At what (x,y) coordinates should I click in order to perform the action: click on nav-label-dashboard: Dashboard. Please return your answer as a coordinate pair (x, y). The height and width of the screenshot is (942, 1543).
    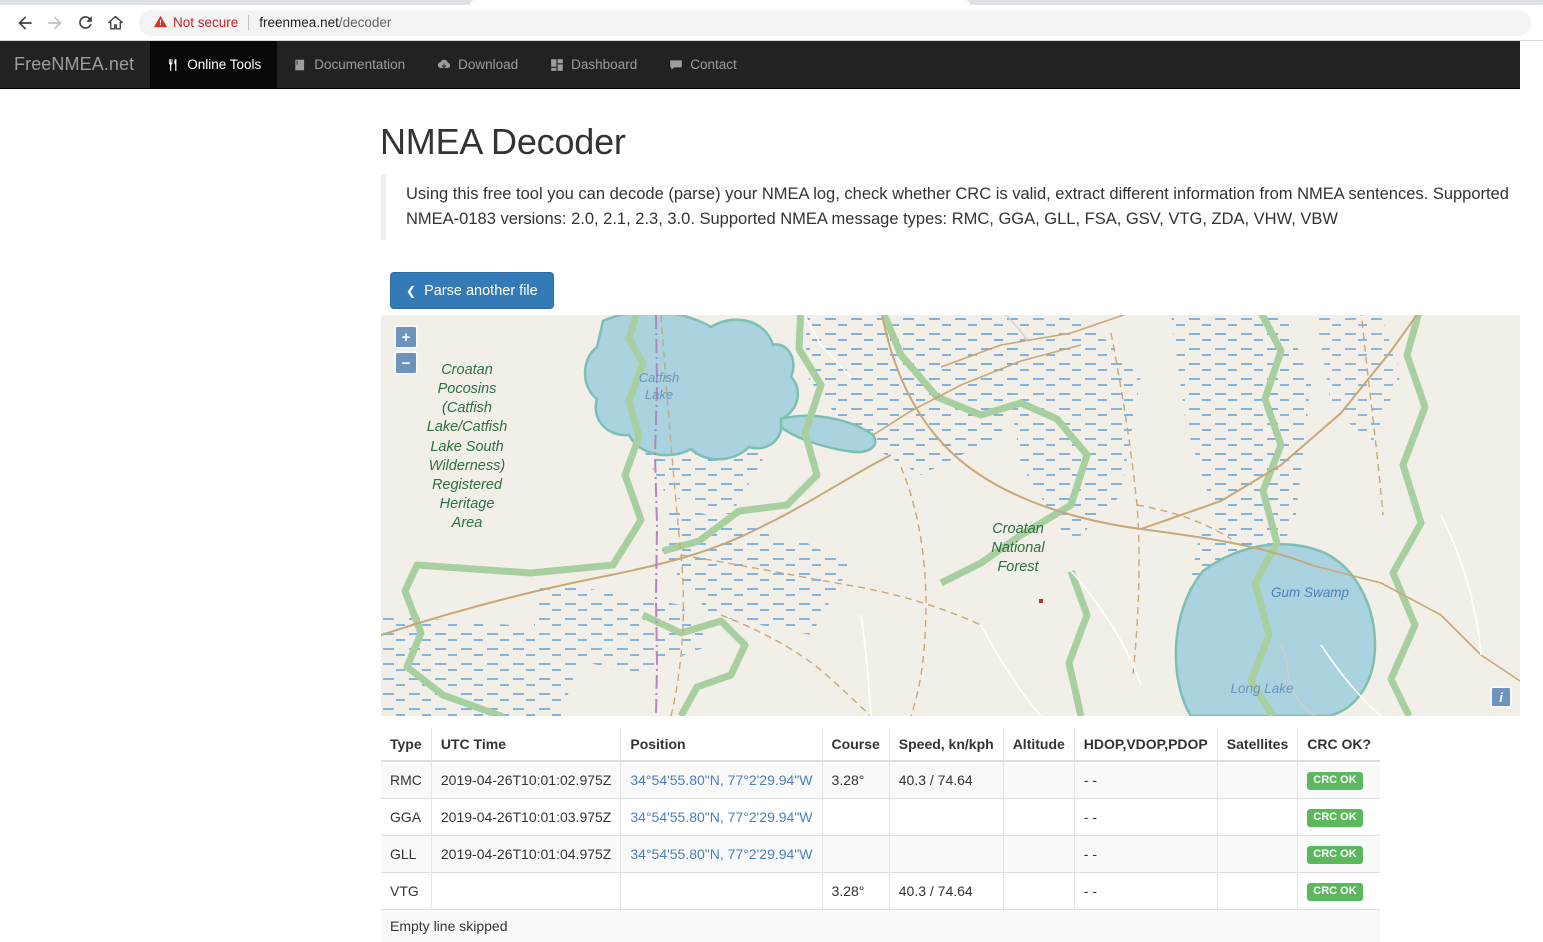
    Looking at the image, I should click on (604, 64).